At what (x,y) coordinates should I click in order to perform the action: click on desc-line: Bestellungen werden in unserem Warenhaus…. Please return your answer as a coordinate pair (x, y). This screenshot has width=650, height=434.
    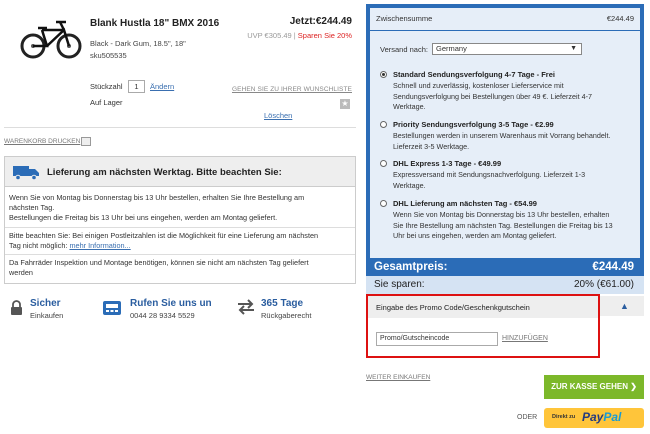
    Looking at the image, I should click on (502, 135).